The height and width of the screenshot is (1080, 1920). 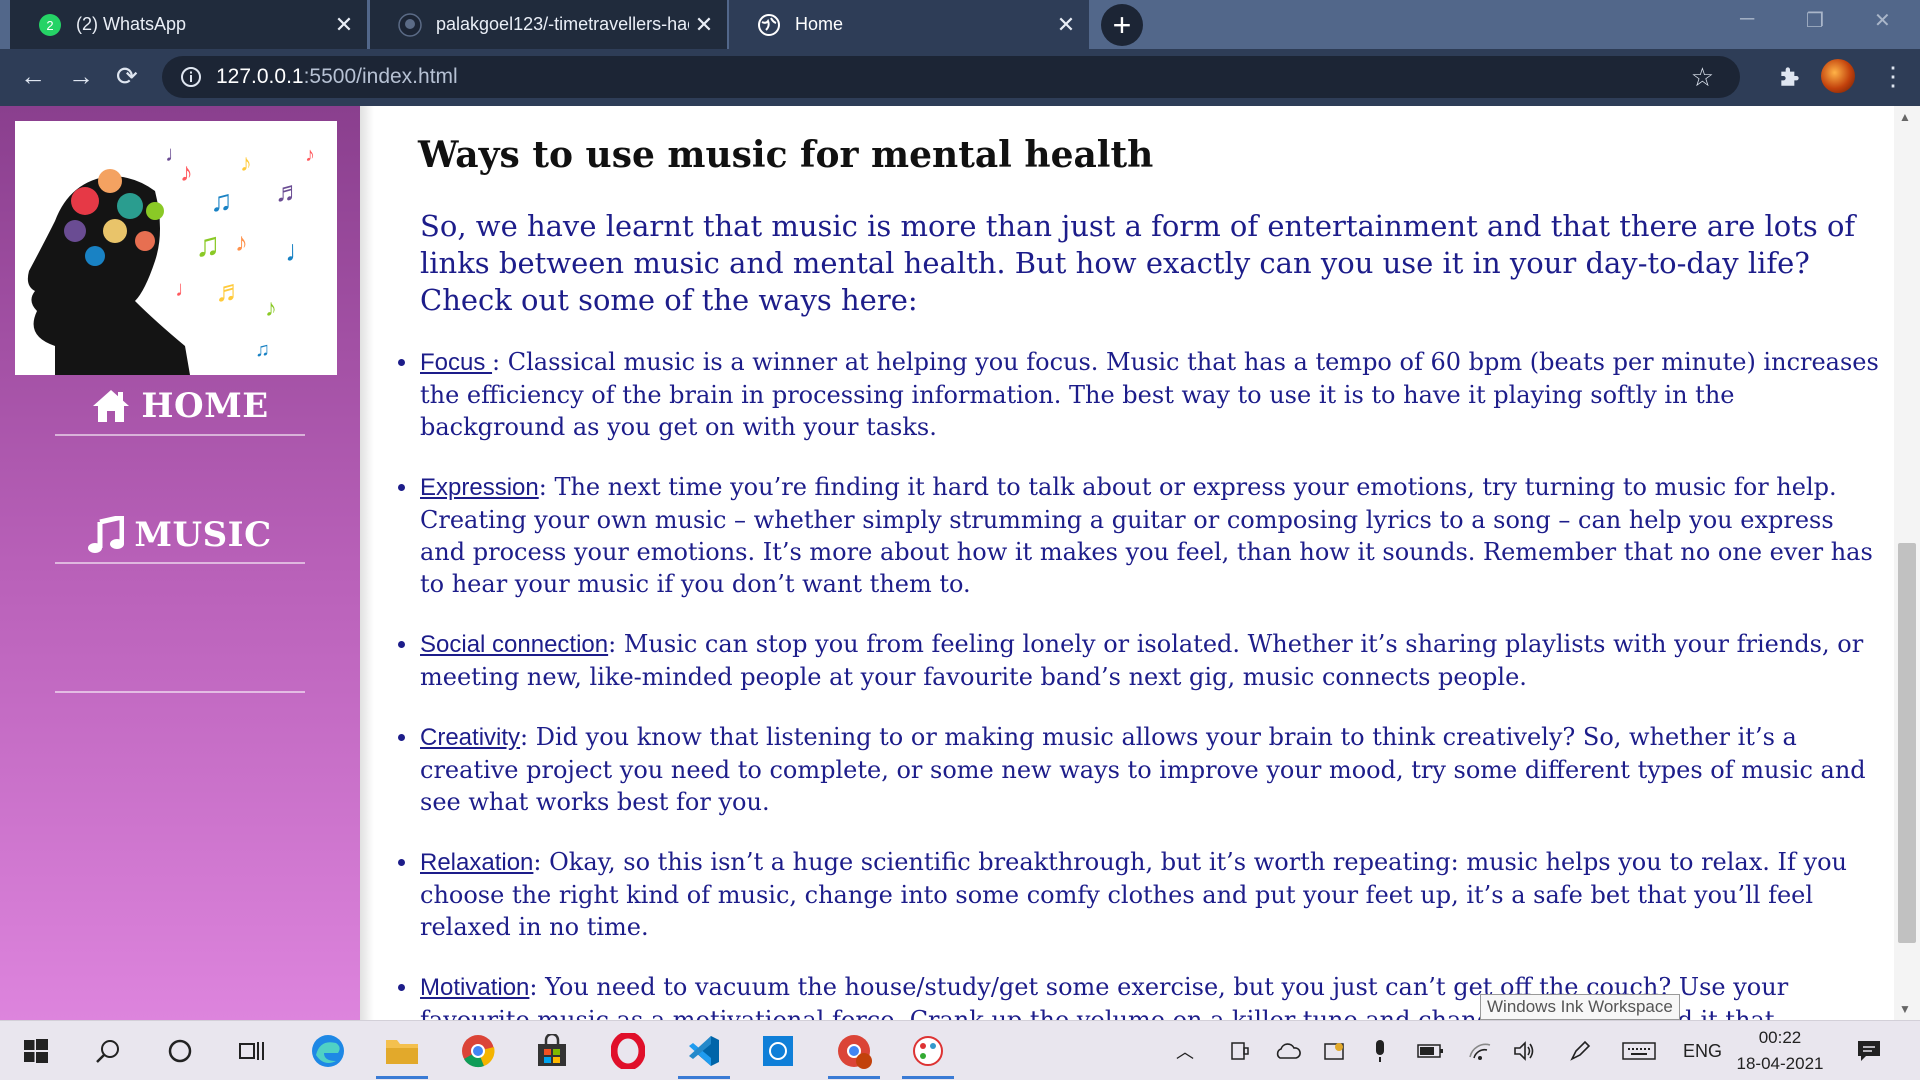 I want to click on forward-icon: →, so click(x=81, y=76).